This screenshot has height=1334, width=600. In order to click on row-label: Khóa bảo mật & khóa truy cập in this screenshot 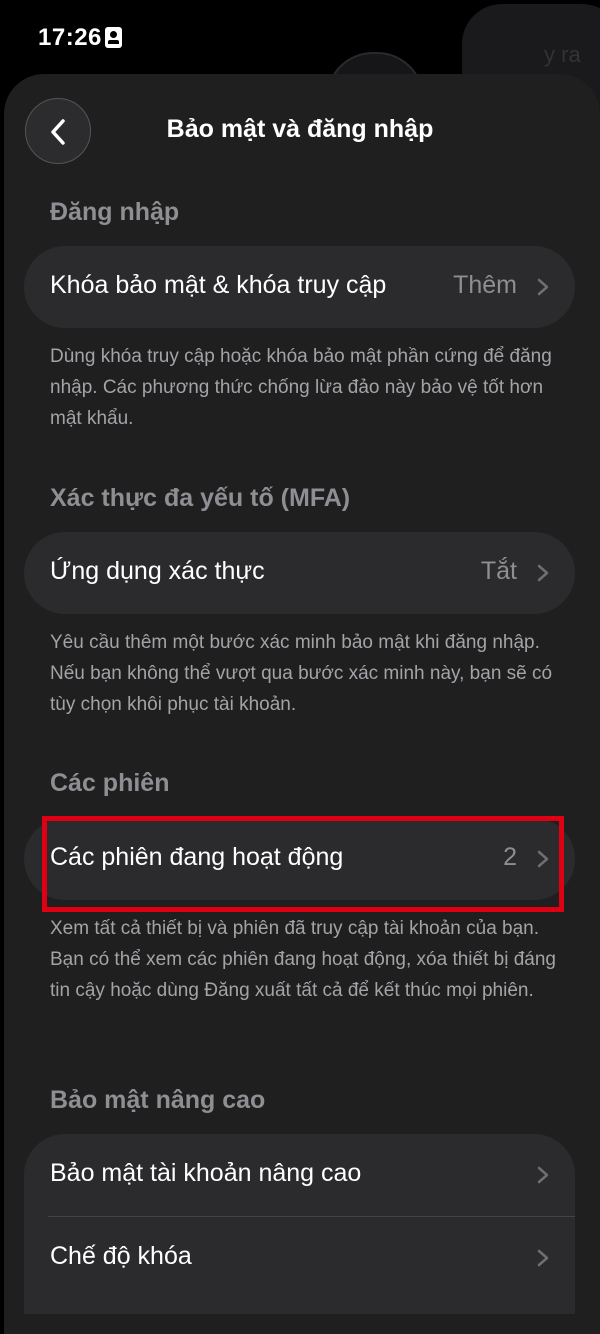, I will do `click(218, 285)`.